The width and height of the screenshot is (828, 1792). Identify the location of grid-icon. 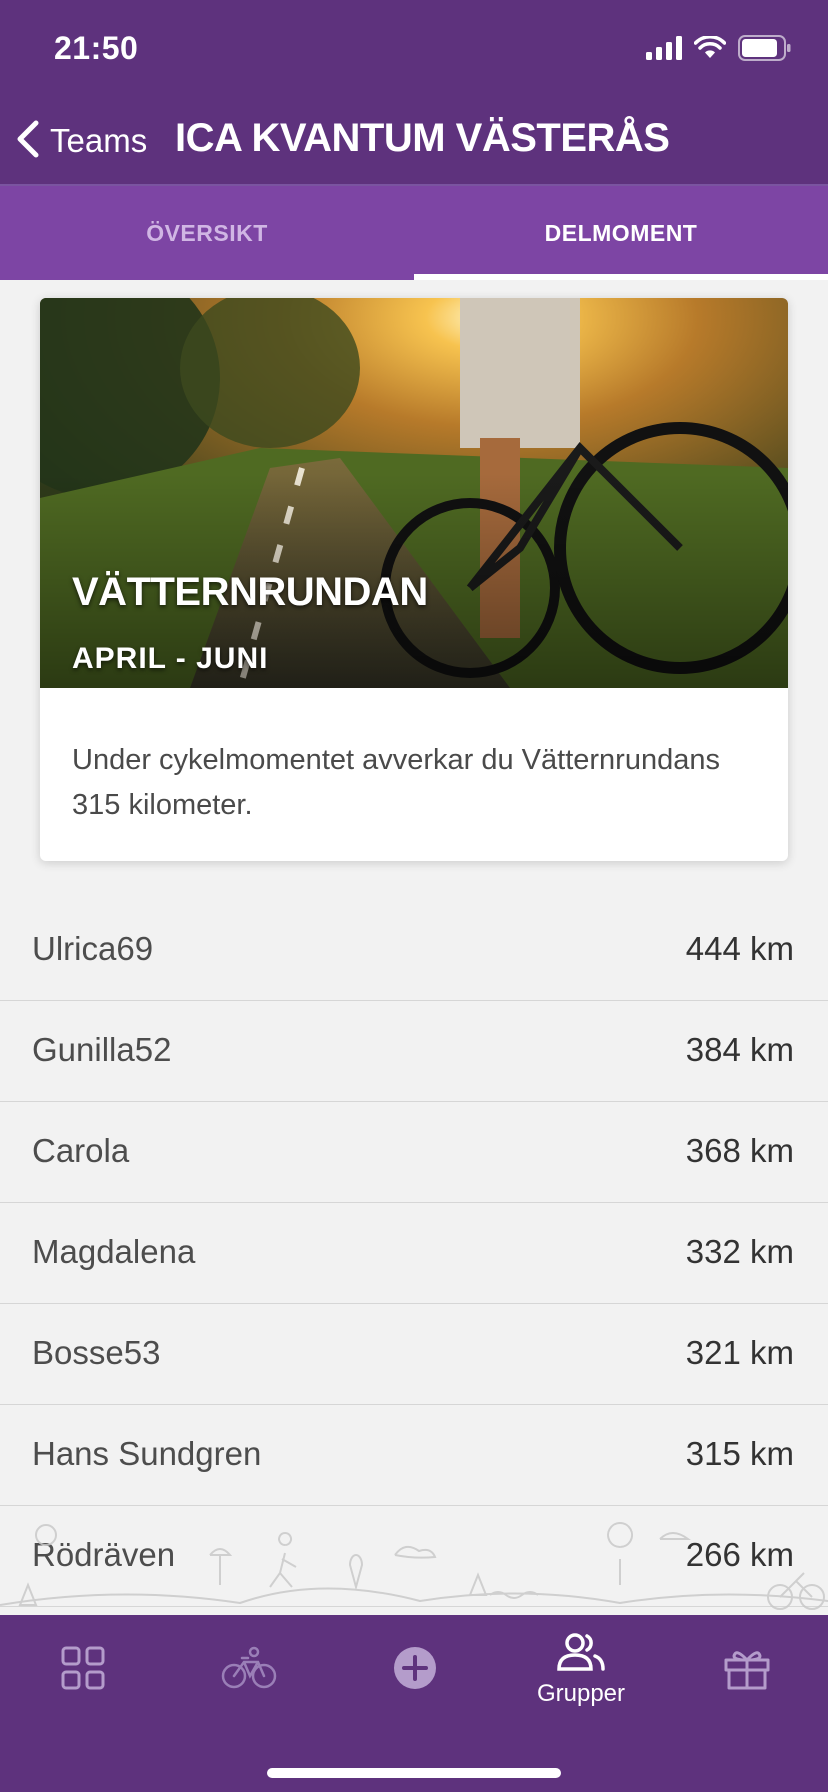
(83, 1670).